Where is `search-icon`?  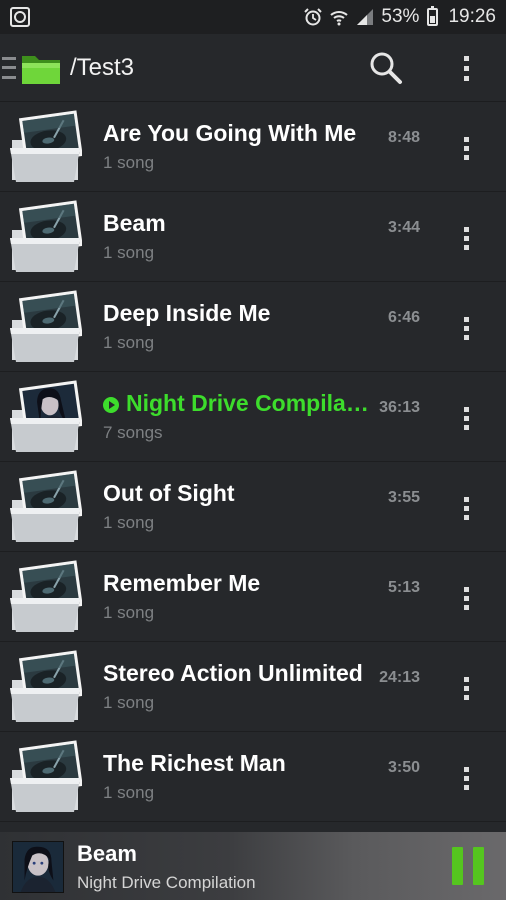 search-icon is located at coordinates (386, 68).